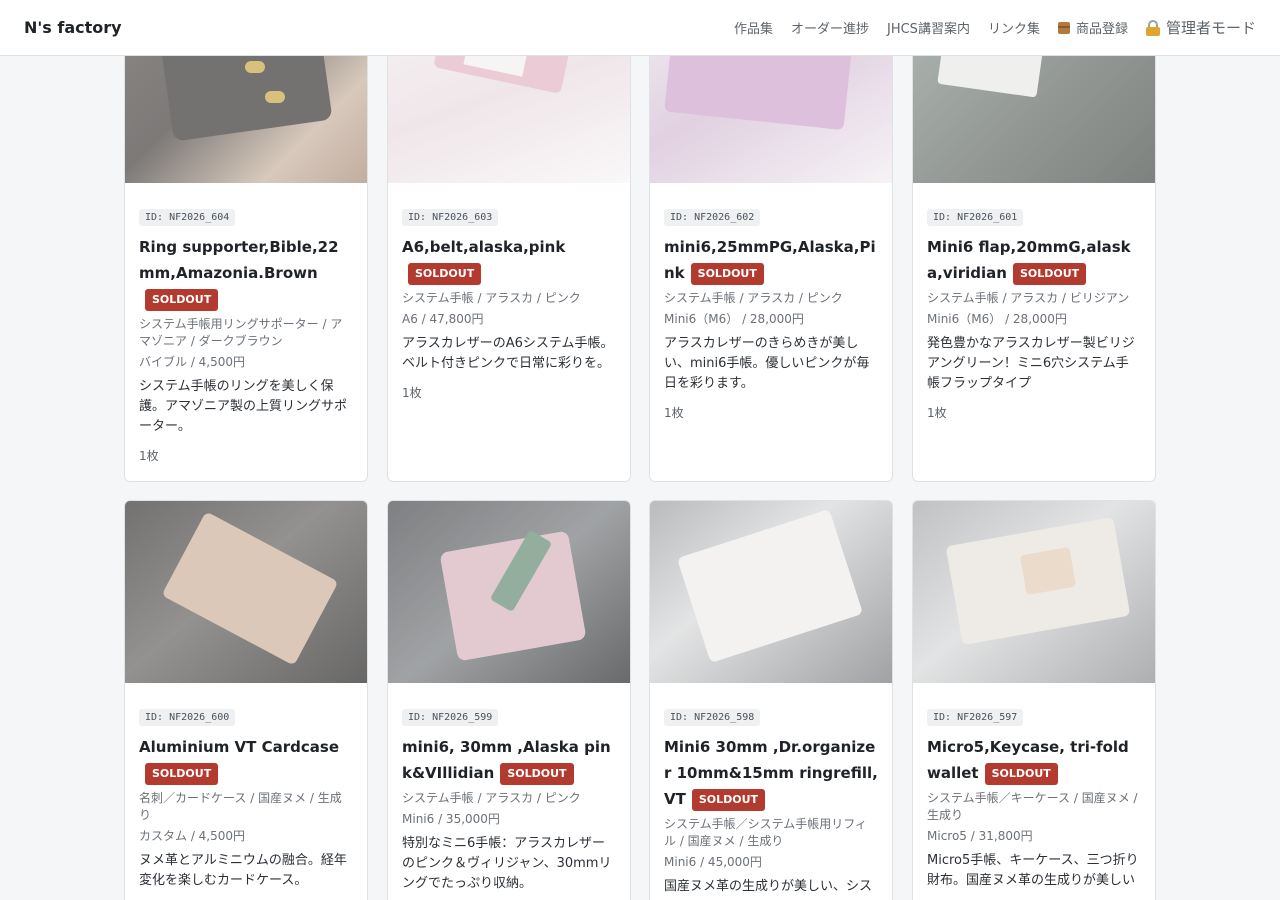  I want to click on product-id: ID: NF2026_597, so click(975, 717).